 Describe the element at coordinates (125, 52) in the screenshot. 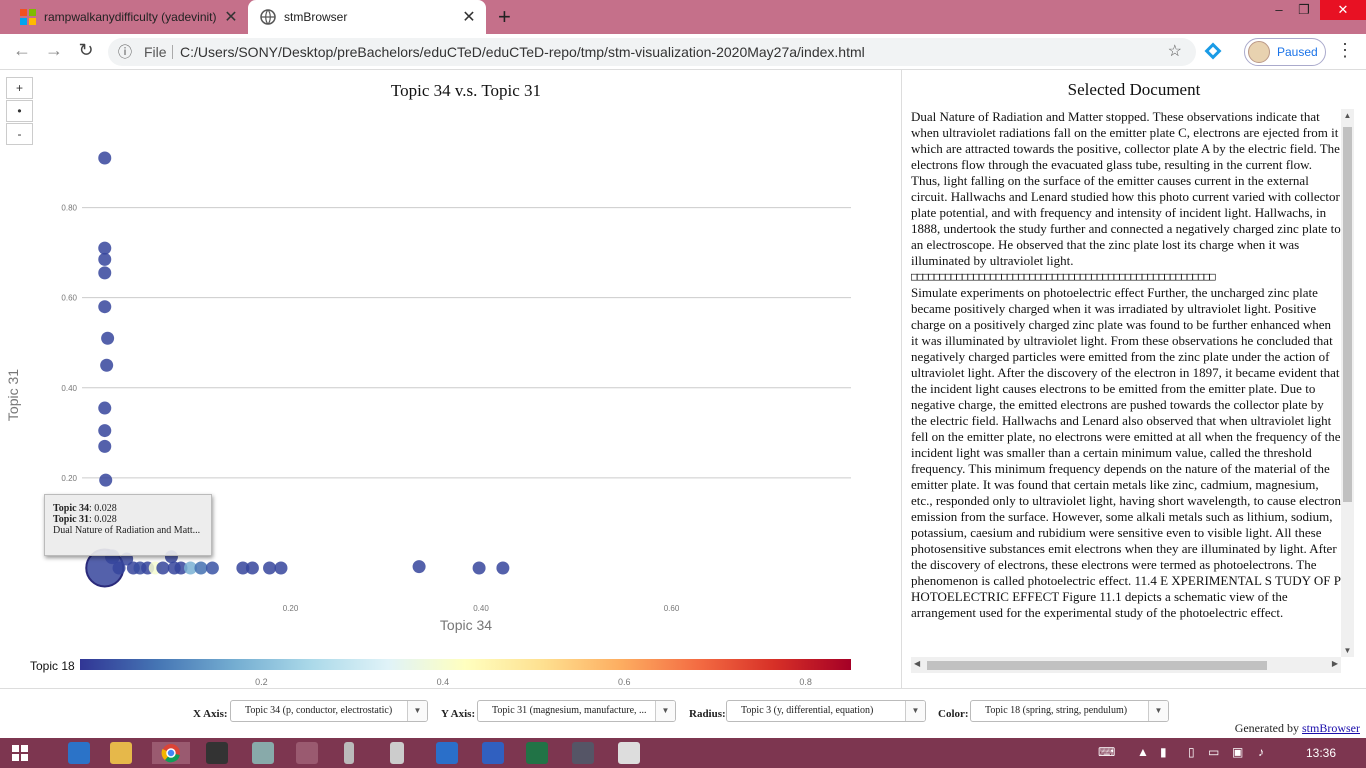

I see `info-icon: ⓘ` at that location.